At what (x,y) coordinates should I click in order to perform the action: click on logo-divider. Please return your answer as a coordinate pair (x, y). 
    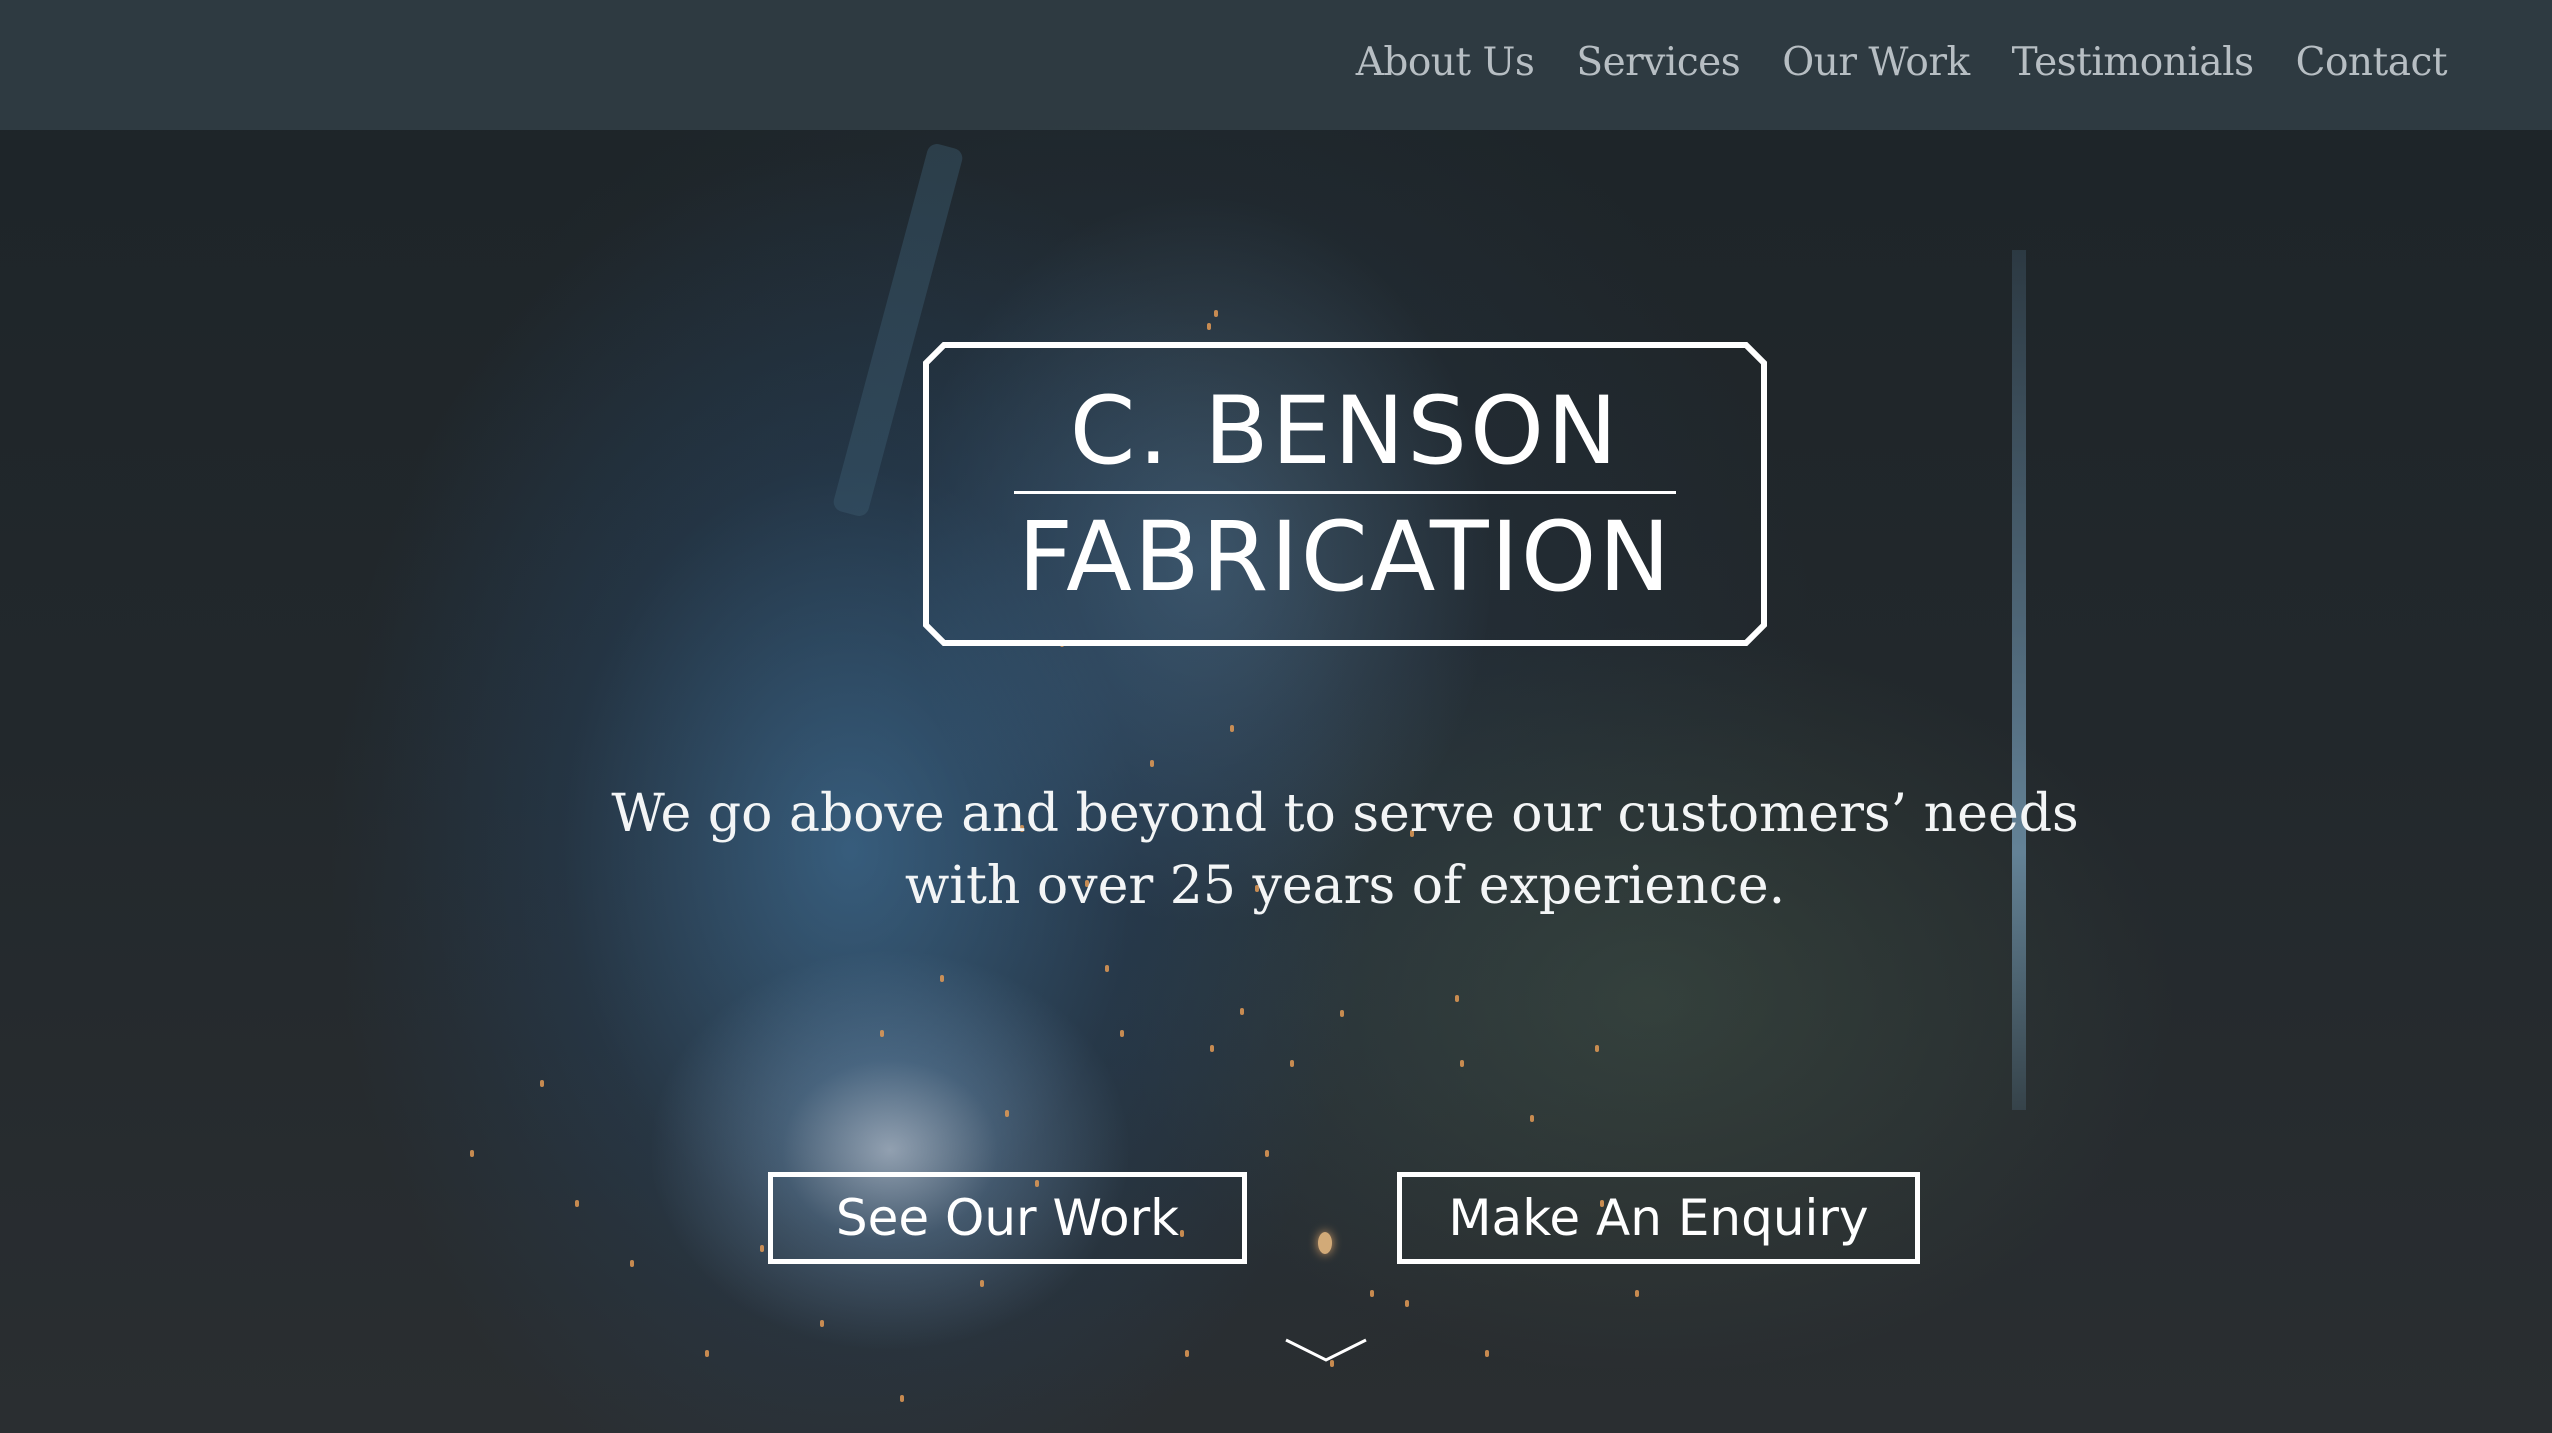
    Looking at the image, I should click on (1345, 492).